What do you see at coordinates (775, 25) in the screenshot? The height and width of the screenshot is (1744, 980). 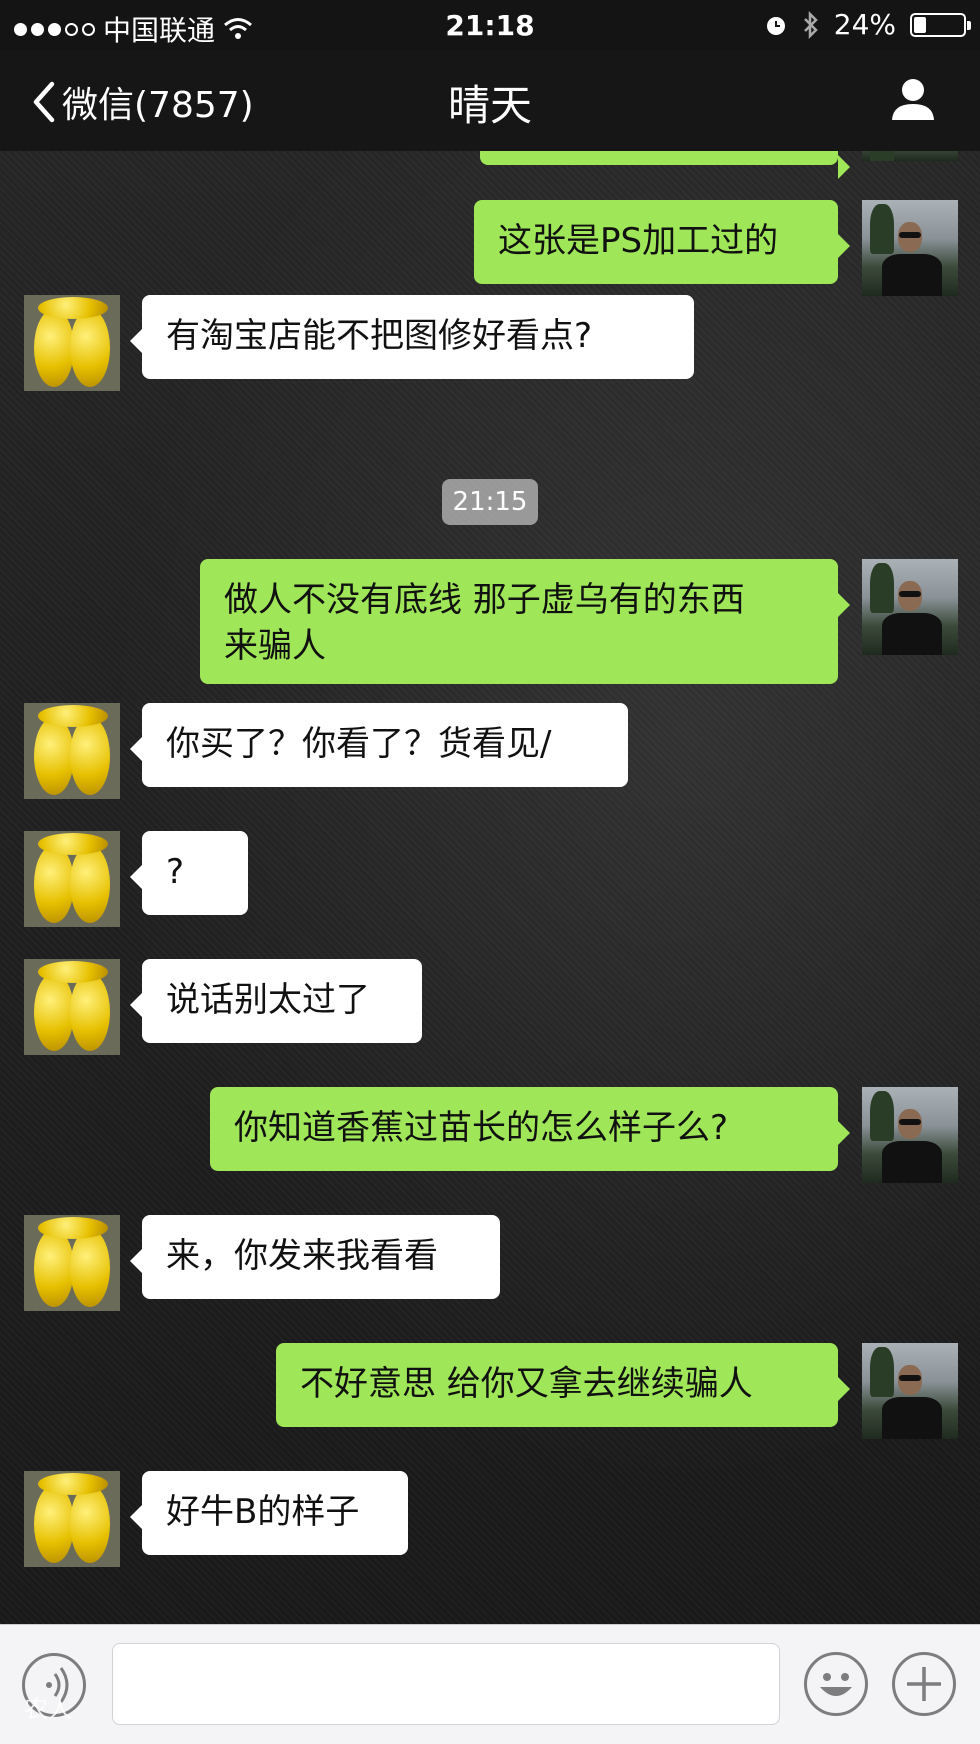 I see `alarm-icon` at bounding box center [775, 25].